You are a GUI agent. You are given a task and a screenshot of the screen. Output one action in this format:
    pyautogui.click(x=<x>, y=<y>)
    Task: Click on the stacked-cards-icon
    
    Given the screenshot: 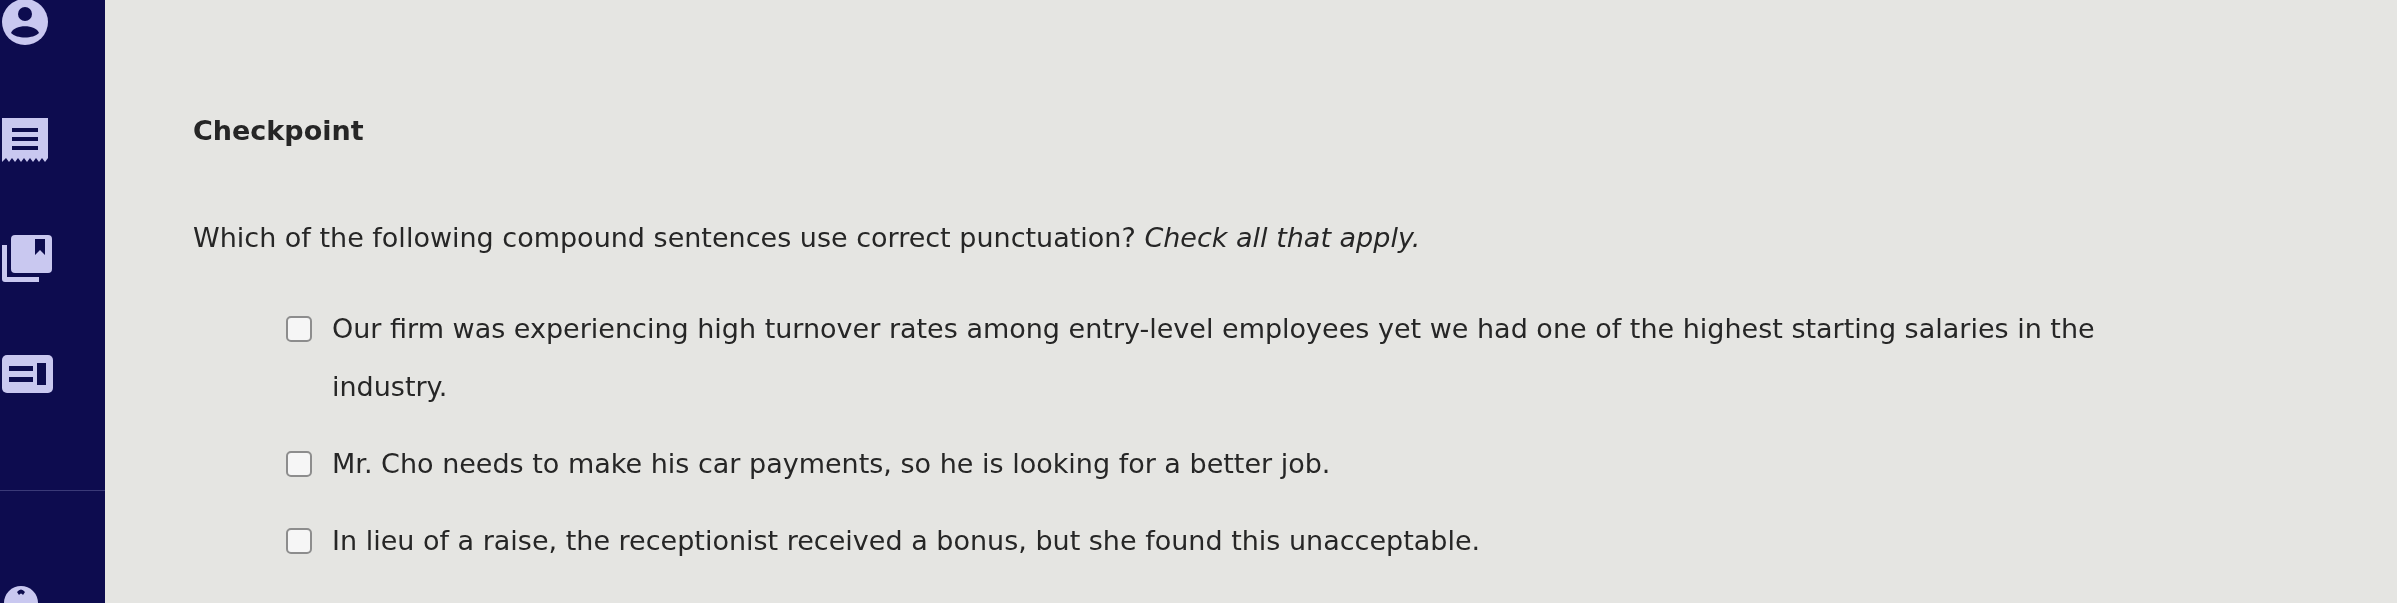 What is the action you would take?
    pyautogui.click(x=27, y=258)
    